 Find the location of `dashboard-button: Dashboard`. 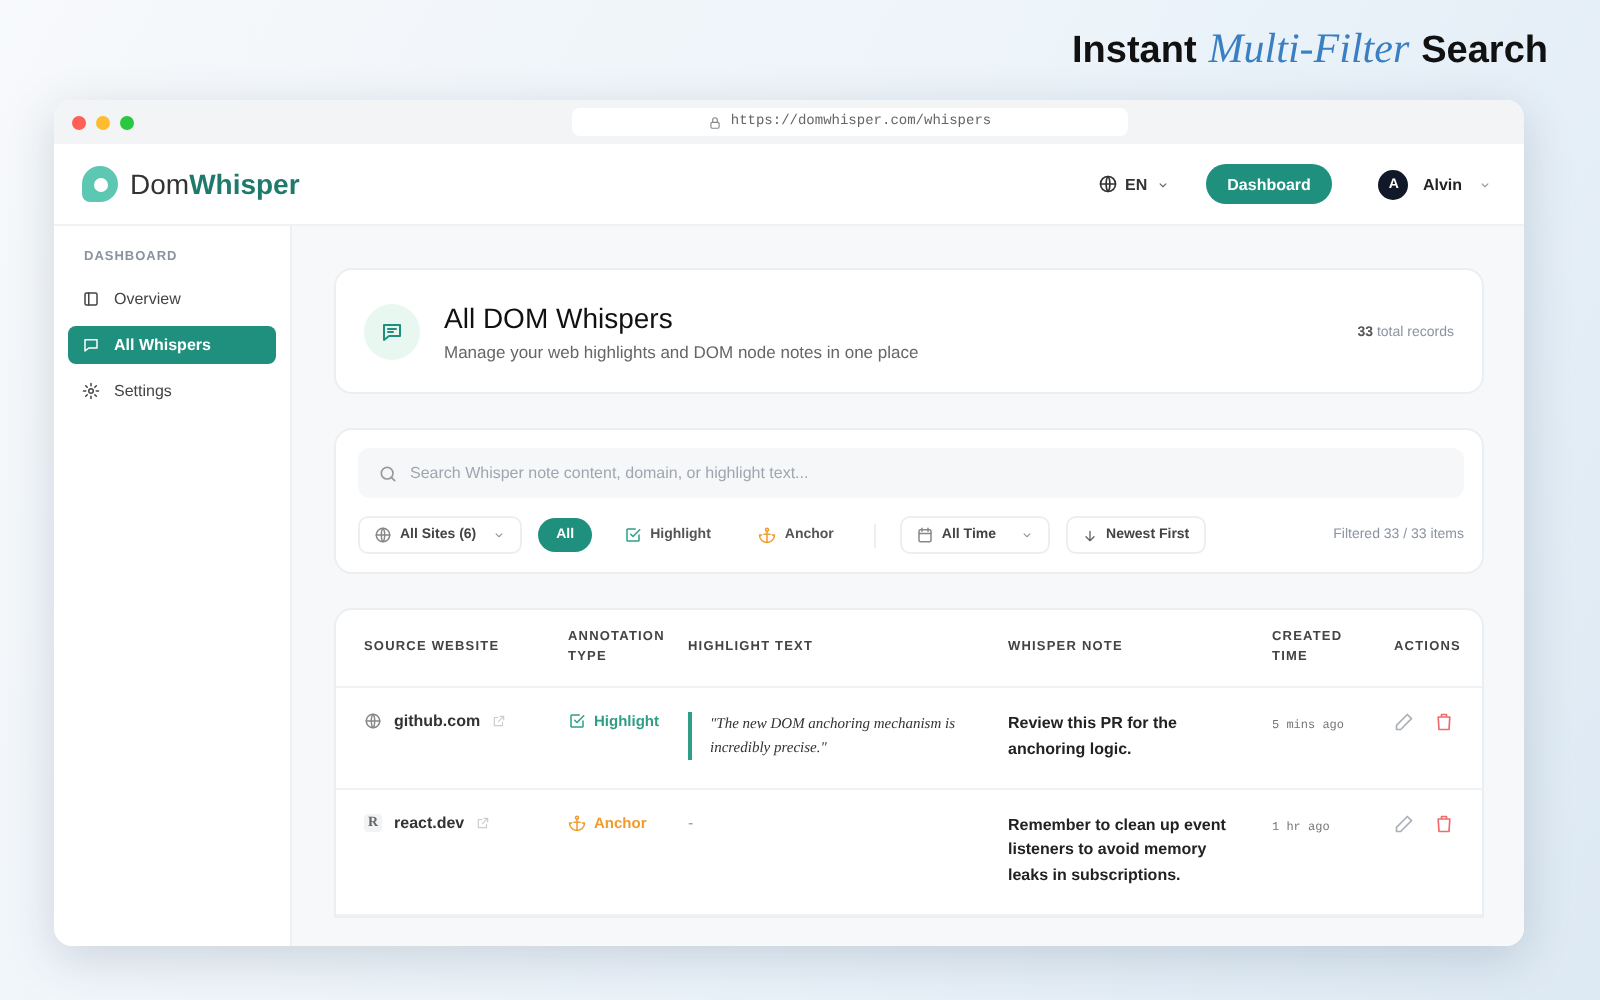

dashboard-button: Dashboard is located at coordinates (1269, 184).